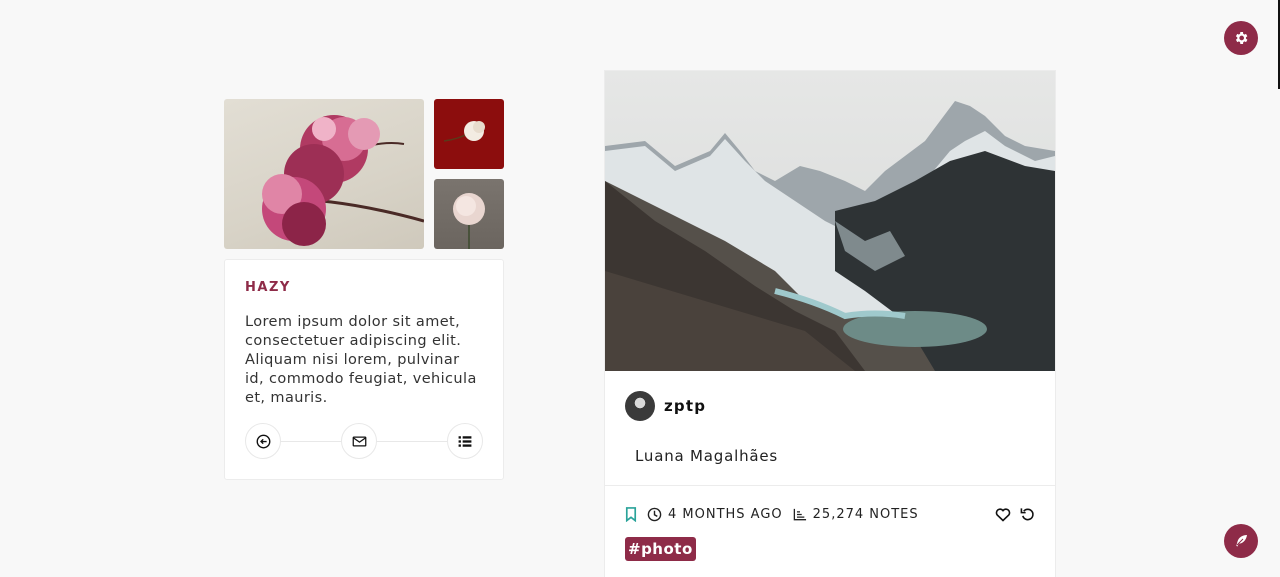 The image size is (1280, 577). Describe the element at coordinates (707, 456) in the screenshot. I see `post-caption: Luana Magalhães` at that location.